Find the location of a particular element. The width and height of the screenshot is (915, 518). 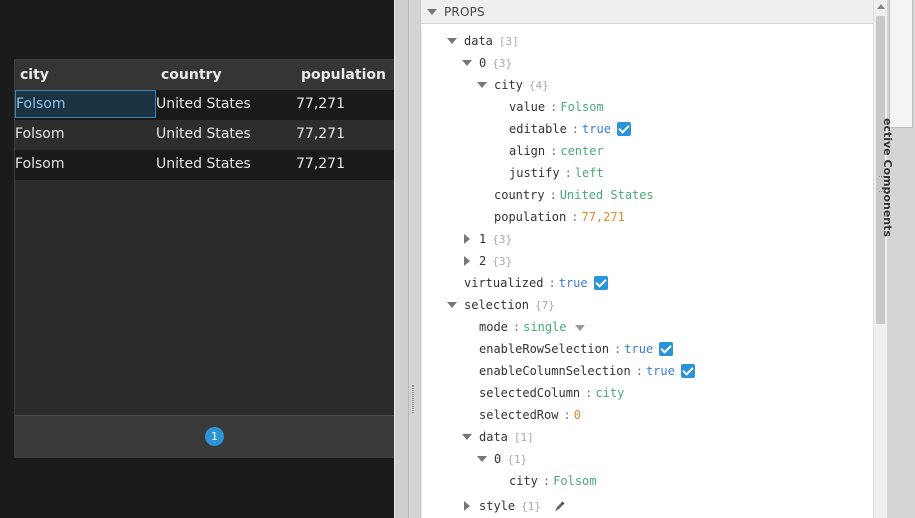

prop-selection-city: city: Folsom is located at coordinates (553, 481).